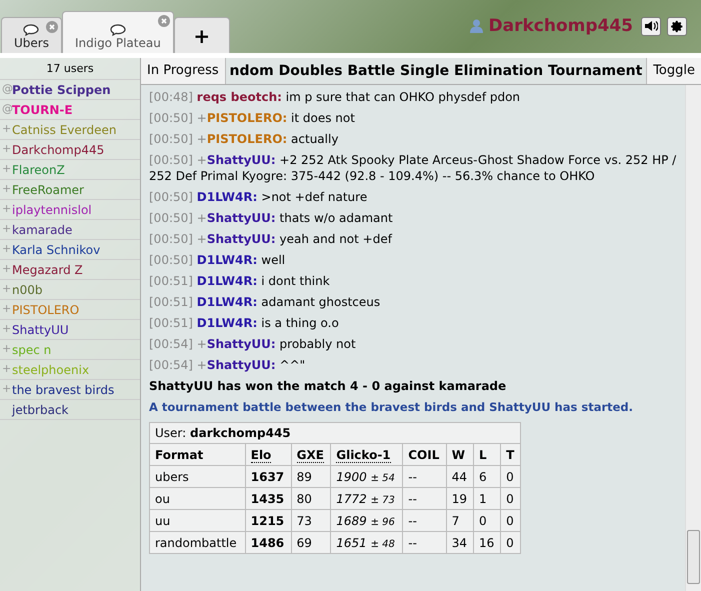  Describe the element at coordinates (482, 455) in the screenshot. I see `column-header: L` at that location.